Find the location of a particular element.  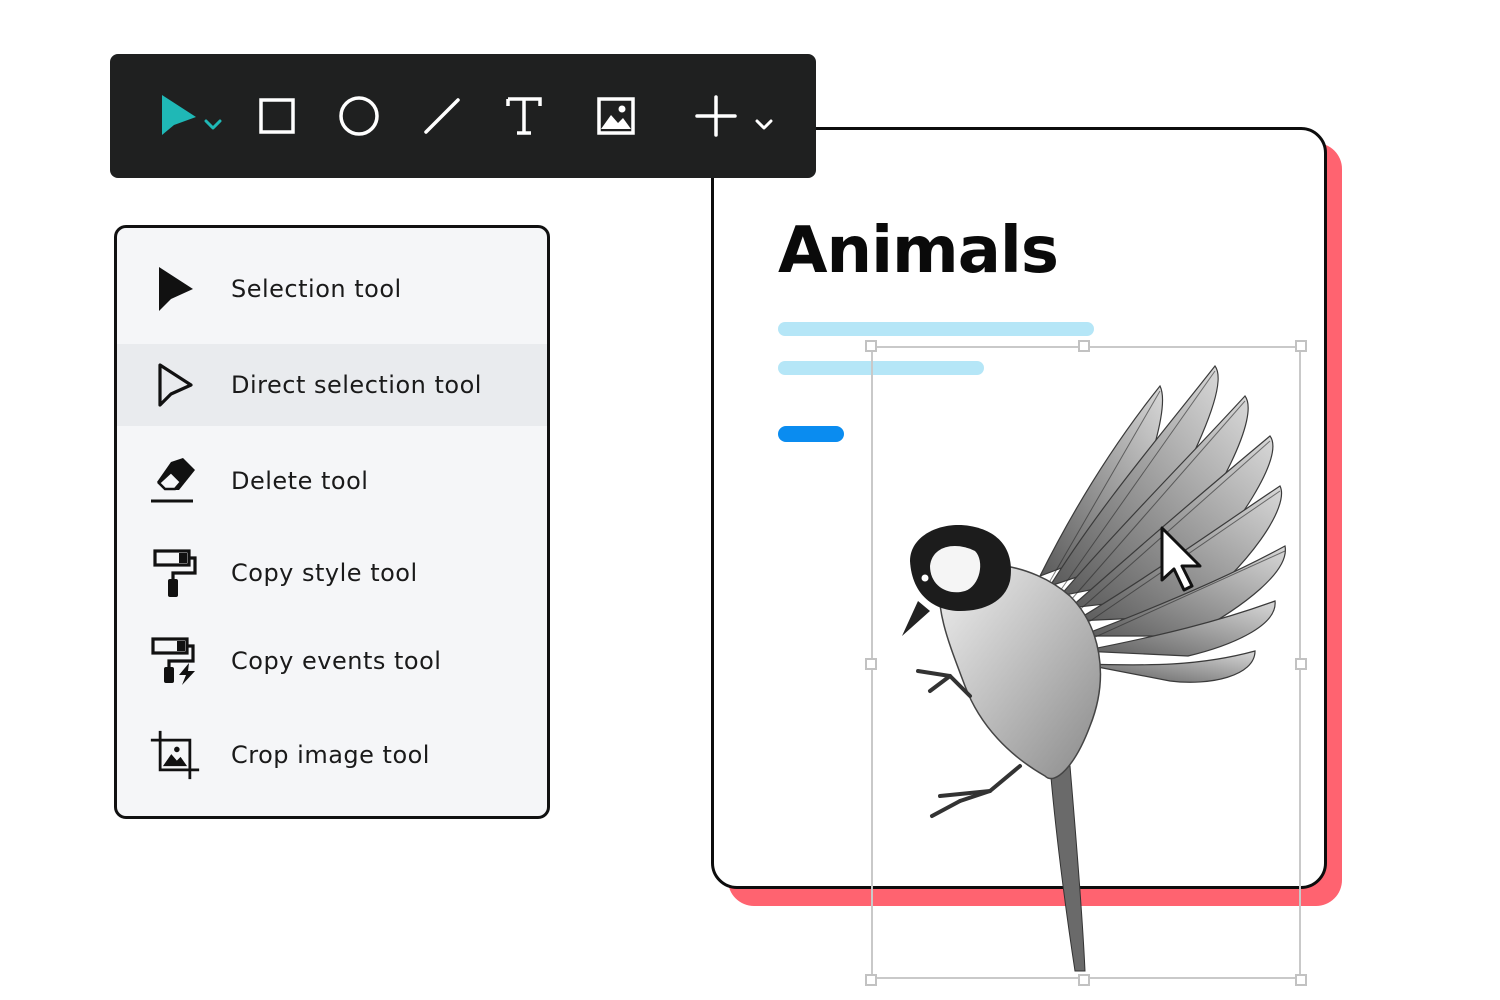

rectangle-icon is located at coordinates (277, 116).